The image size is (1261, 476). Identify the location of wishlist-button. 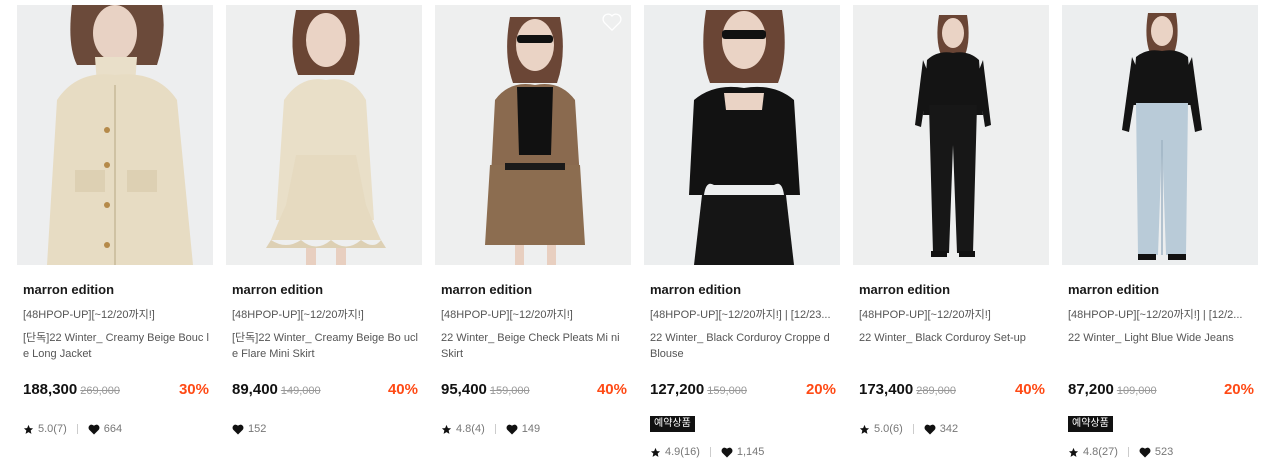
(612, 22).